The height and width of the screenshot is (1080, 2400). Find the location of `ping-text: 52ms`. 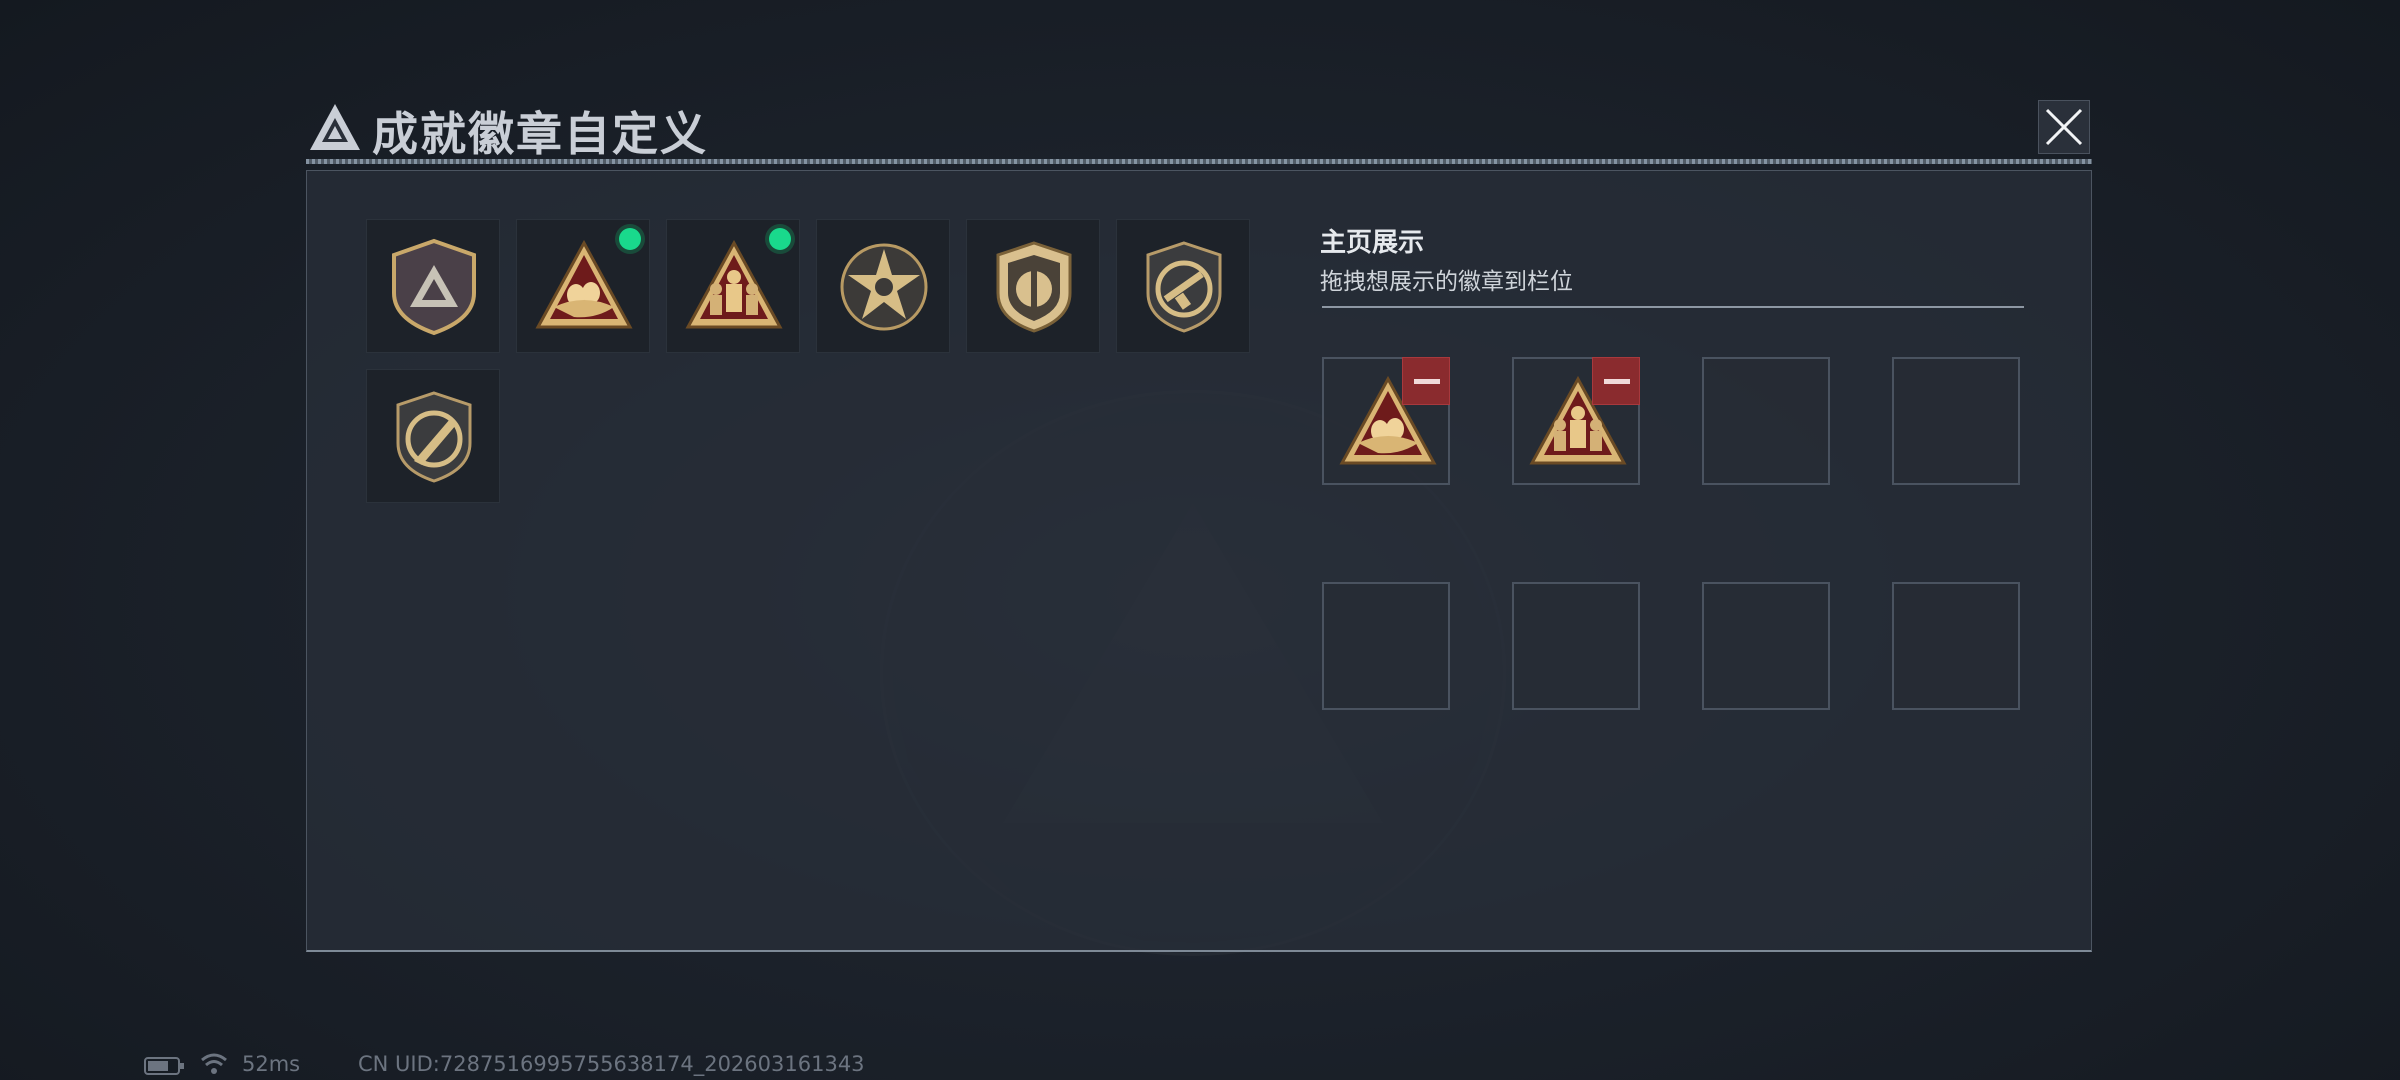

ping-text: 52ms is located at coordinates (271, 1064).